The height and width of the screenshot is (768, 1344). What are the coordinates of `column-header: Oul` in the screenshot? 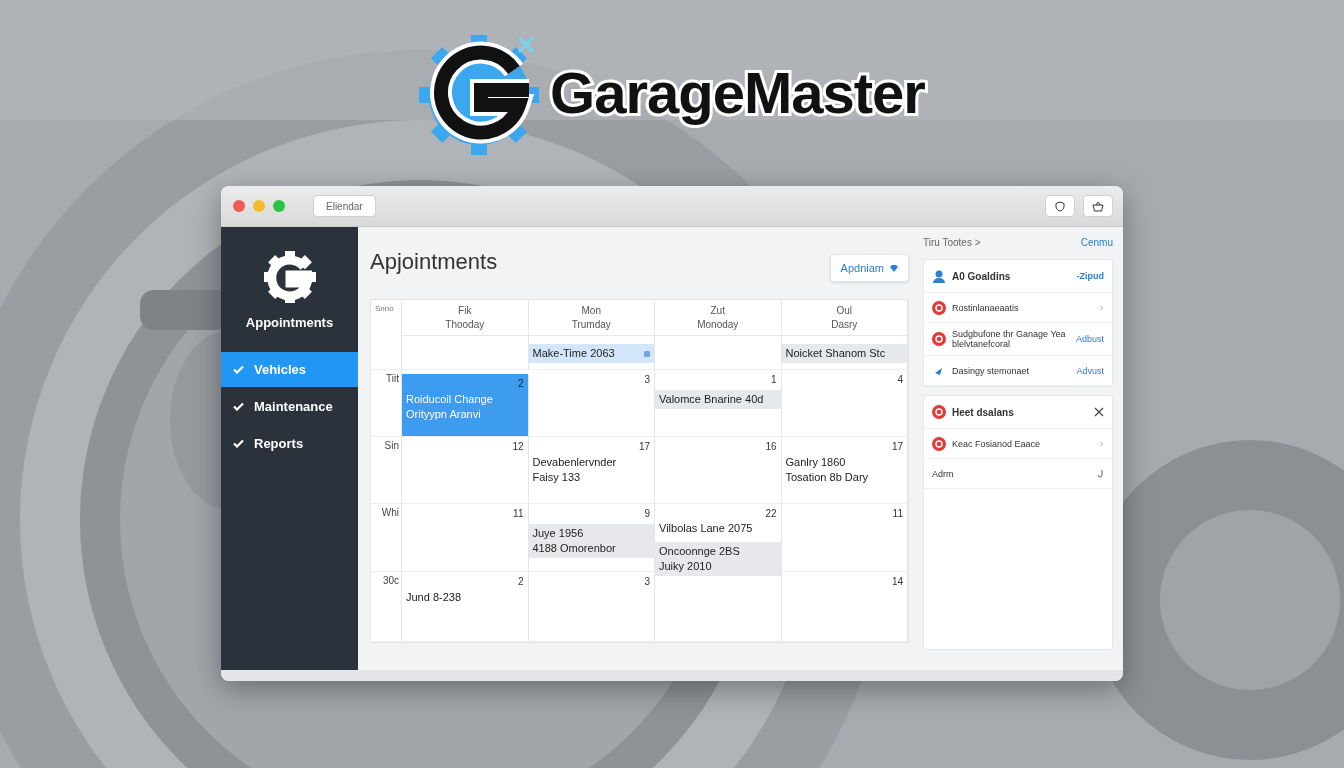 It's located at (844, 310).